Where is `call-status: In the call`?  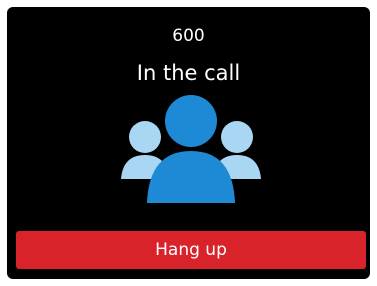
call-status: In the call is located at coordinates (188, 73).